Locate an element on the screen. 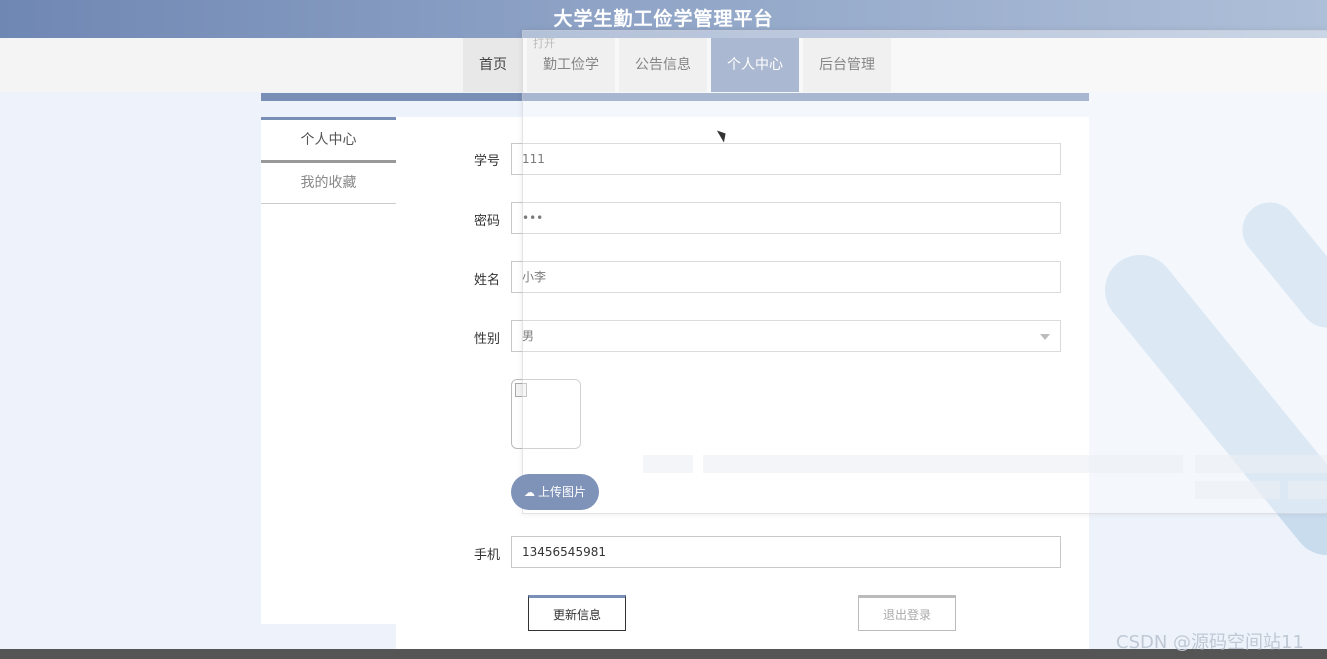  upload-image-button: ☁ 上传图片 is located at coordinates (555, 492).